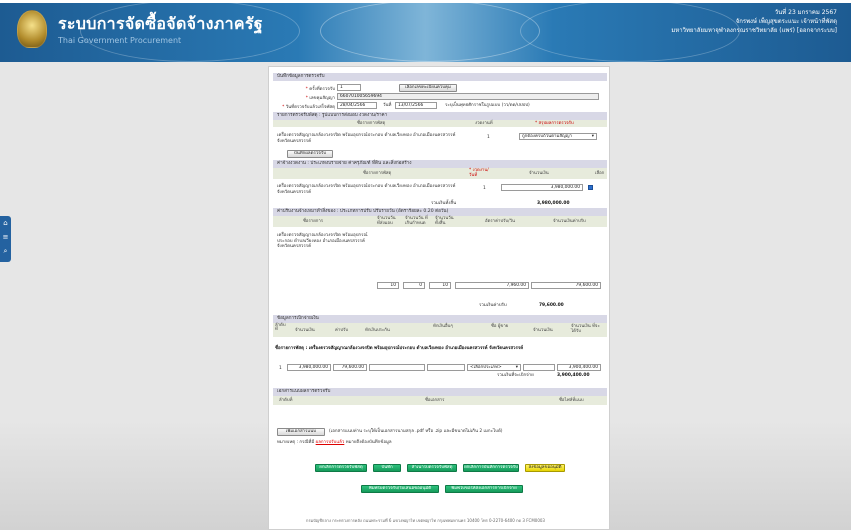 This screenshot has height=530, width=851. What do you see at coordinates (468, 96) in the screenshot?
I see `contract-number-field: 660701005659694` at bounding box center [468, 96].